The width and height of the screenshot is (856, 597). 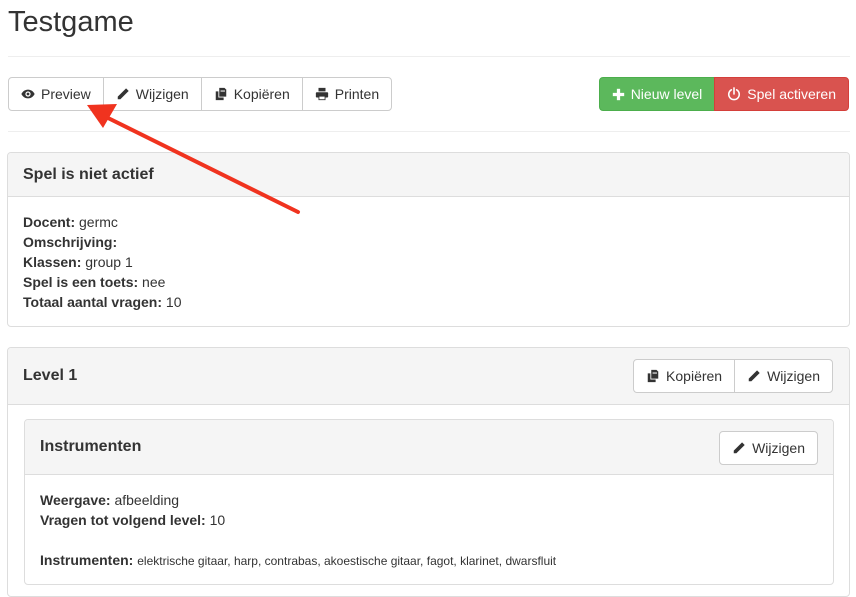 What do you see at coordinates (428, 302) in the screenshot?
I see `detail-row: Totaal aantal vragen: 10` at bounding box center [428, 302].